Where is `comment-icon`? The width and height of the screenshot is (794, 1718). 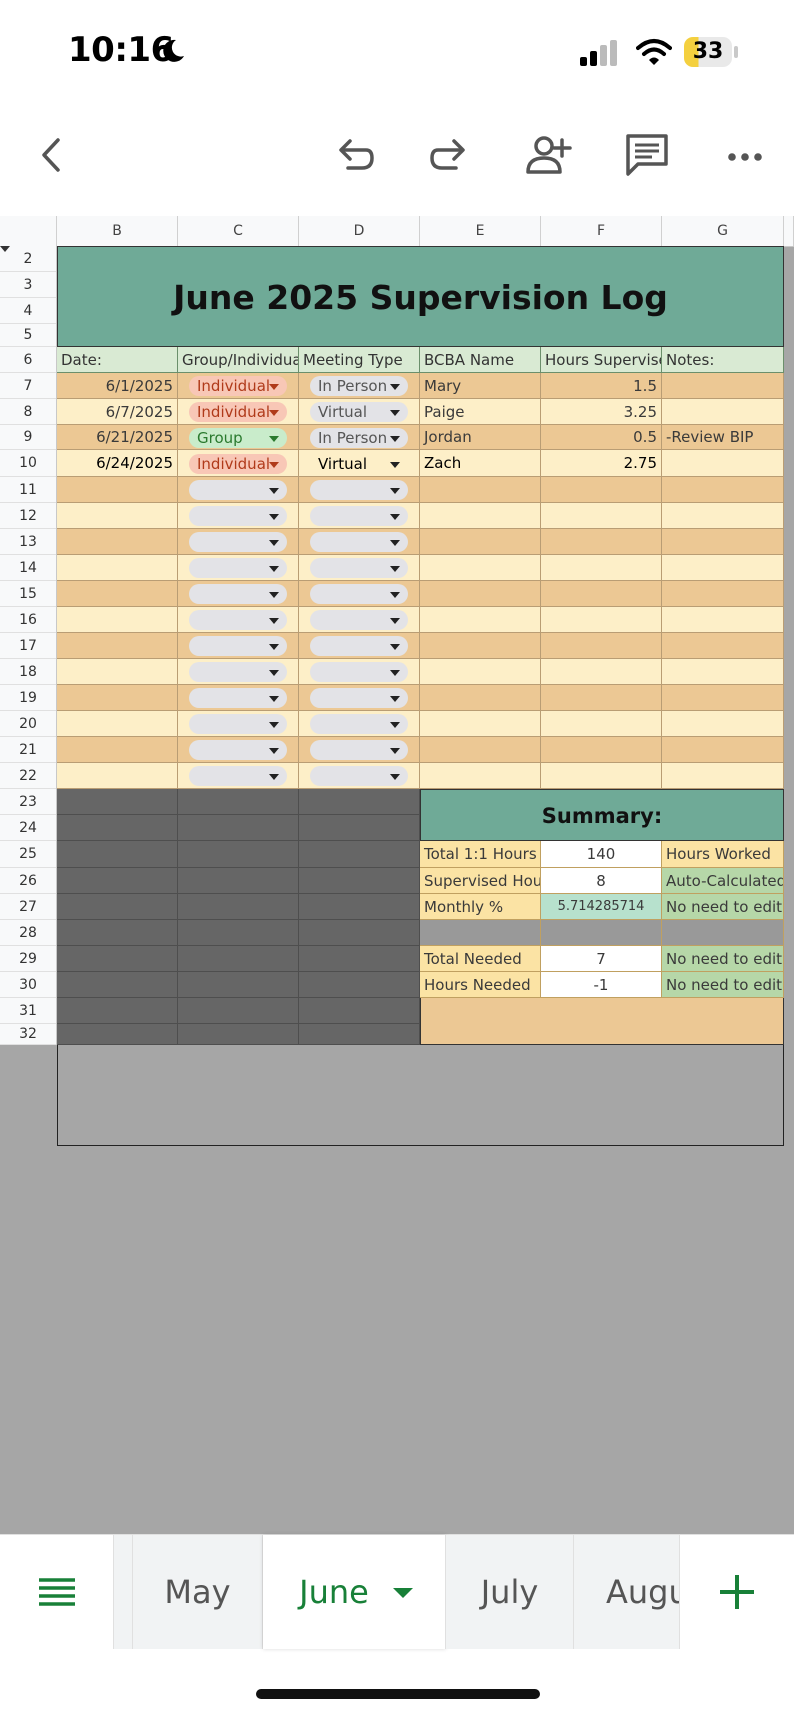
comment-icon is located at coordinates (647, 155).